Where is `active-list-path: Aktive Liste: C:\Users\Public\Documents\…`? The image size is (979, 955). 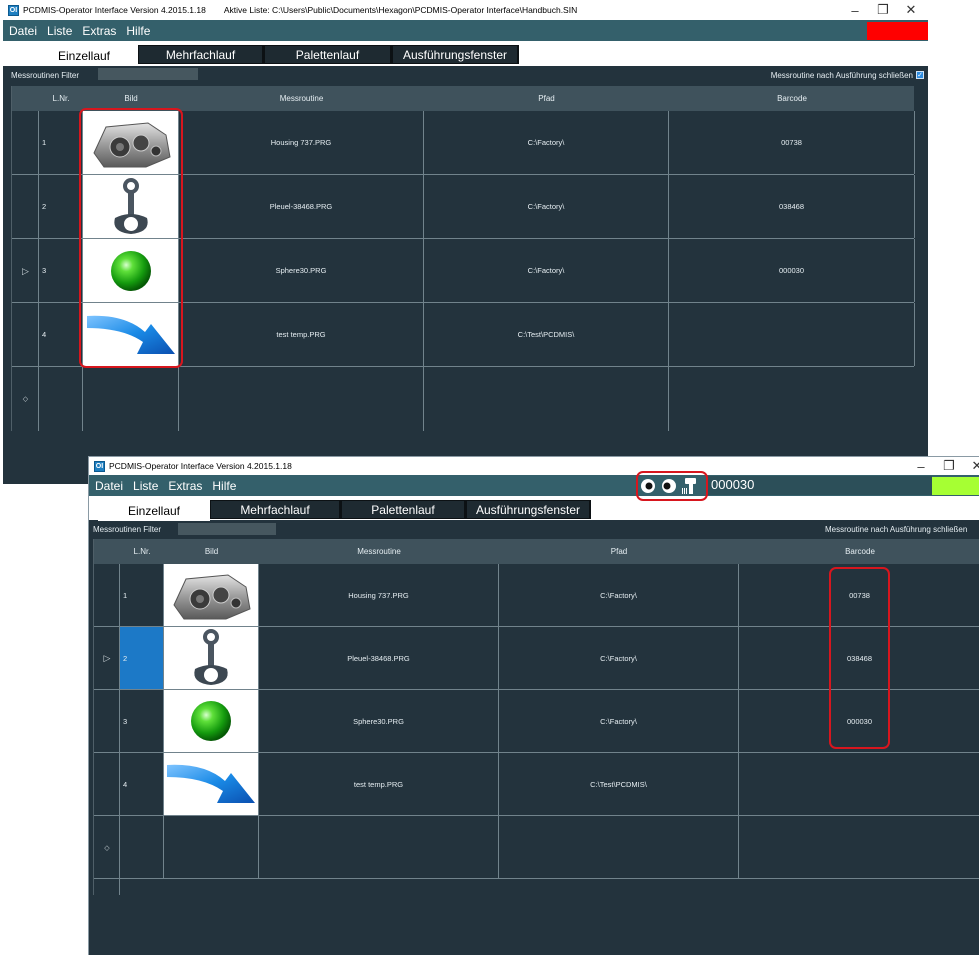
active-list-path: Aktive Liste: C:\Users\Public\Documents\… is located at coordinates (400, 10).